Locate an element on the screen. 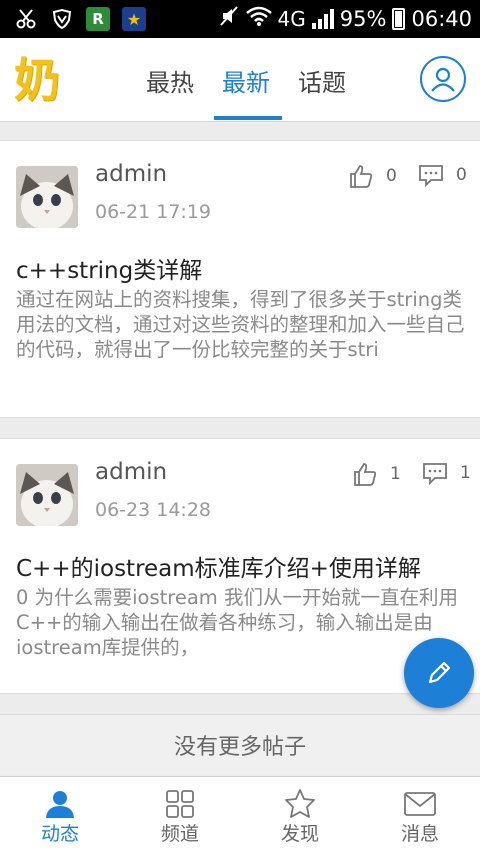 This screenshot has height=854, width=480. app-logo: 奶 is located at coordinates (37, 80).